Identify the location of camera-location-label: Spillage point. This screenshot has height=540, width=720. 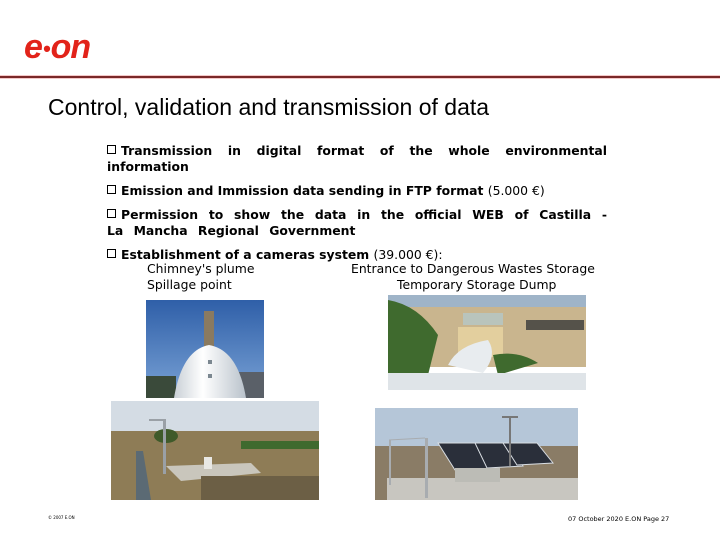
(189, 284).